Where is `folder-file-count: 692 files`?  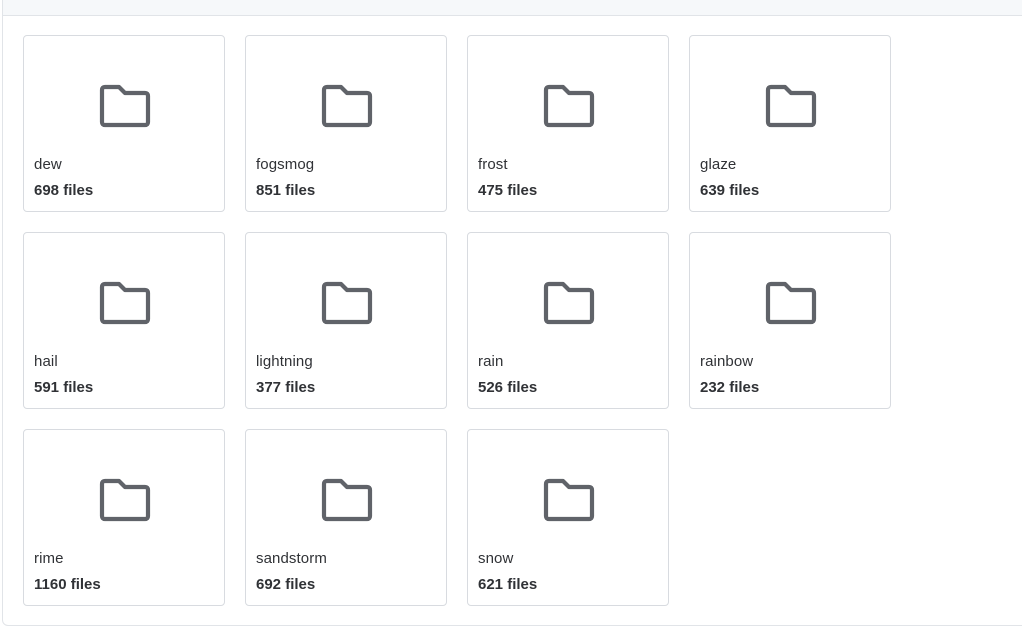 folder-file-count: 692 files is located at coordinates (286, 584).